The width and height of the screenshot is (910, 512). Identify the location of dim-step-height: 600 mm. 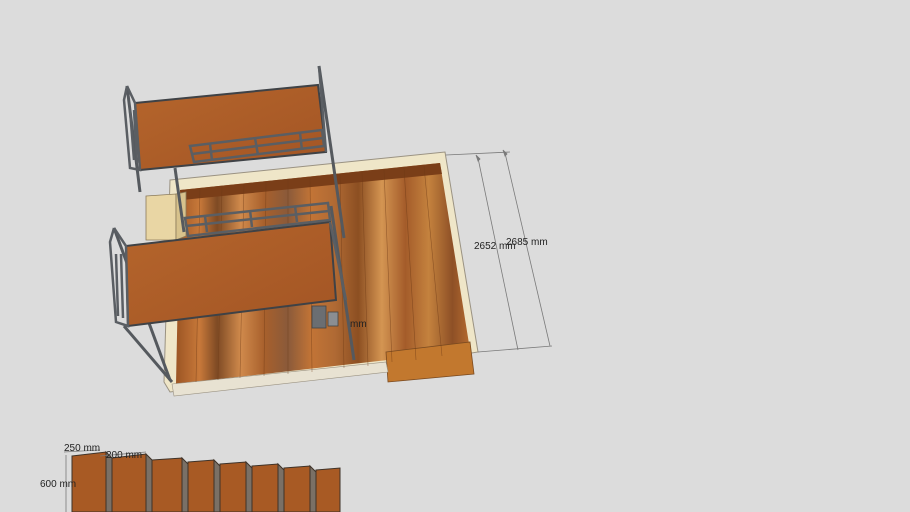
(58, 484).